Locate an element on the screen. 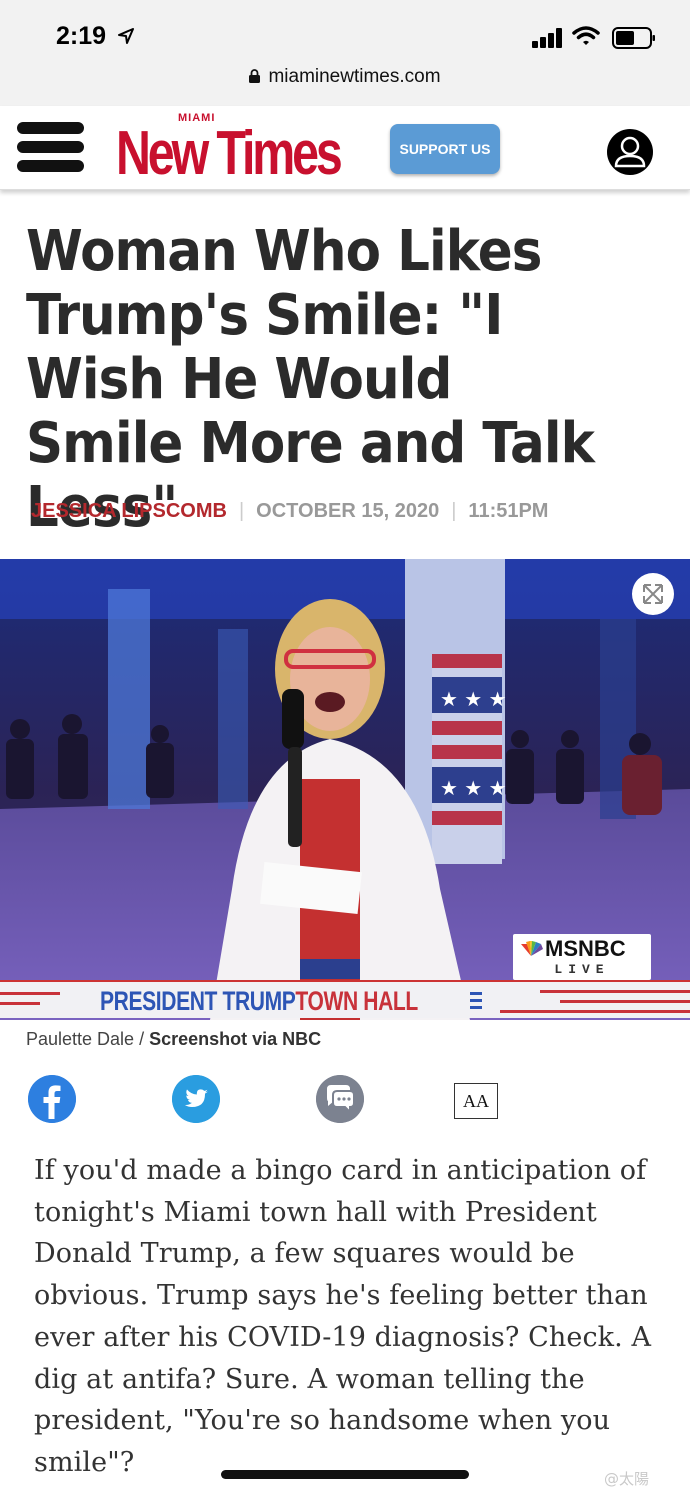 The width and height of the screenshot is (690, 1493). image-caption: Paulette Dale / Screenshot via NBC is located at coordinates (173, 1039).